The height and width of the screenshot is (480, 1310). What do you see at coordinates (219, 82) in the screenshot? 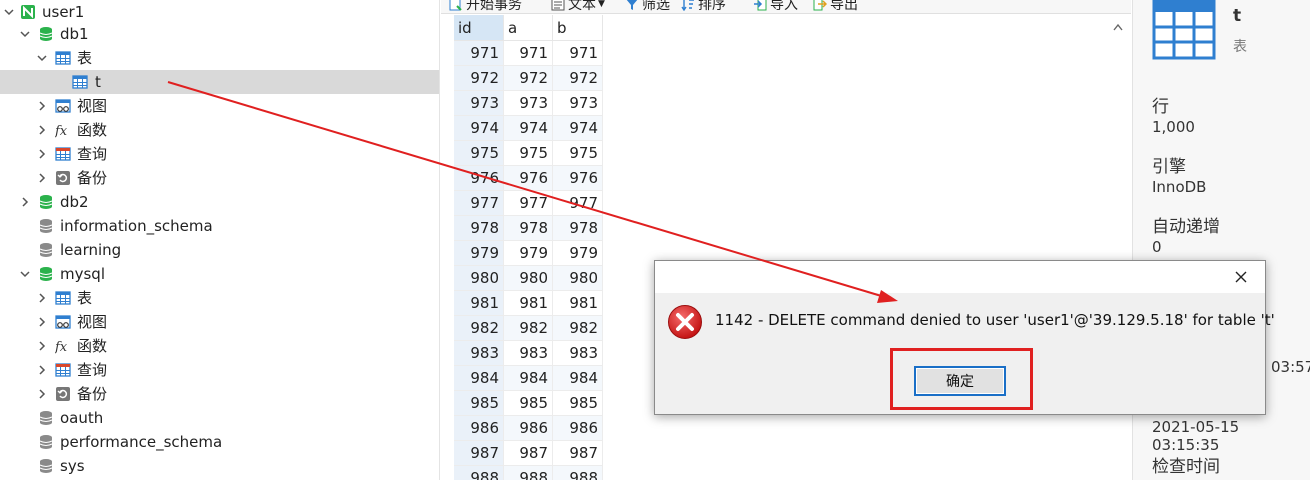
I see `tree-node-table-t: t` at bounding box center [219, 82].